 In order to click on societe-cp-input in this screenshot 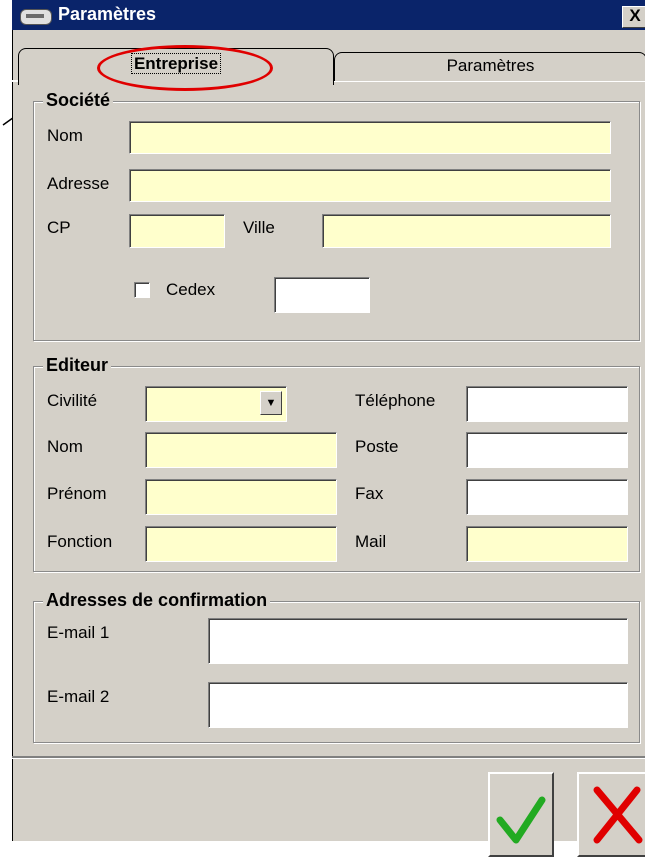, I will do `click(177, 231)`.